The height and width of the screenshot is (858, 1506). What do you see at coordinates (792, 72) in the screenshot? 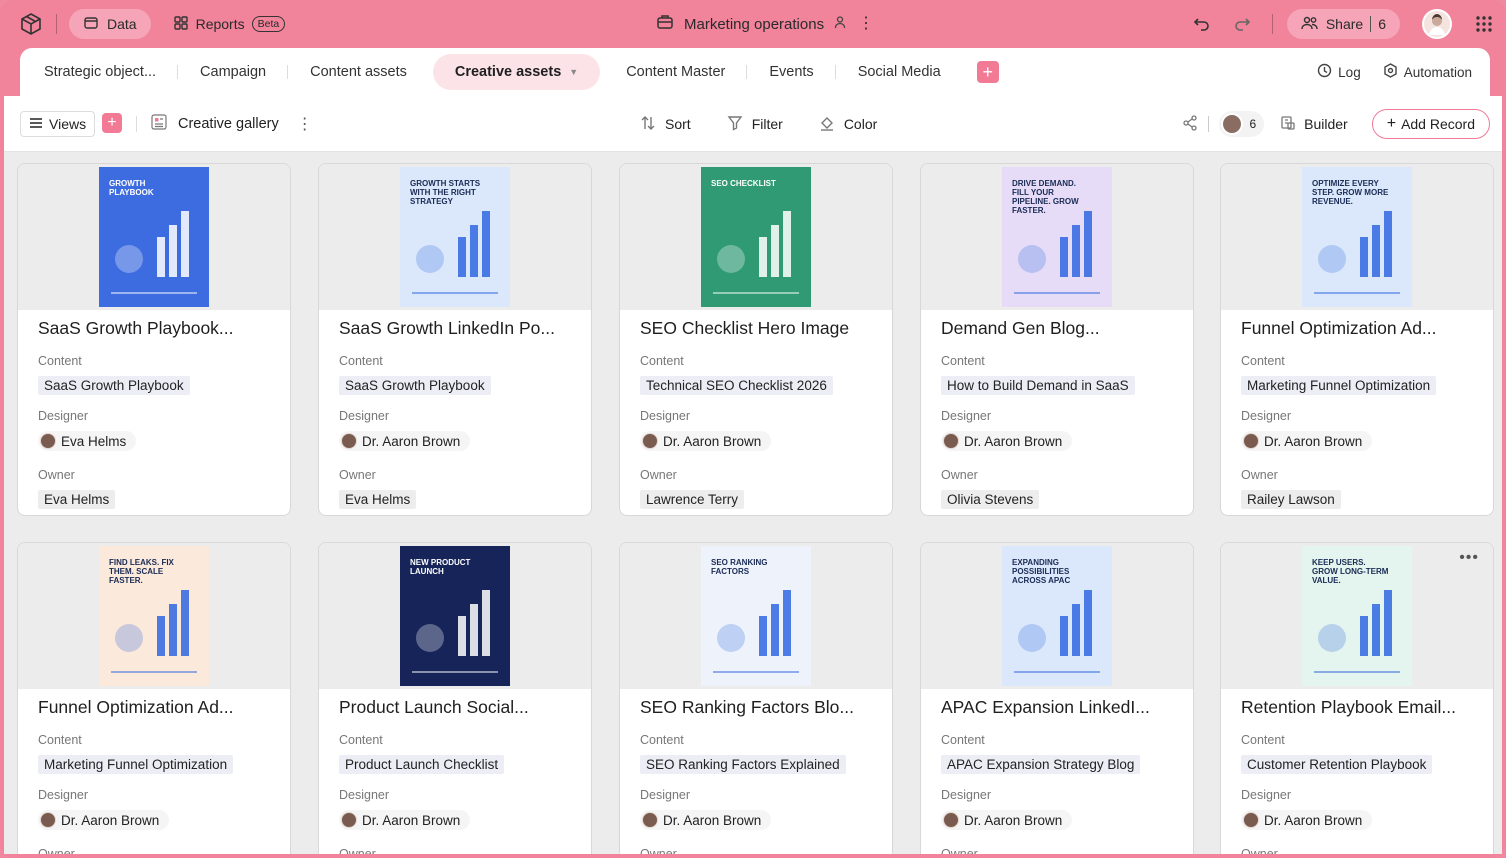
I see `tab-events: Events` at bounding box center [792, 72].